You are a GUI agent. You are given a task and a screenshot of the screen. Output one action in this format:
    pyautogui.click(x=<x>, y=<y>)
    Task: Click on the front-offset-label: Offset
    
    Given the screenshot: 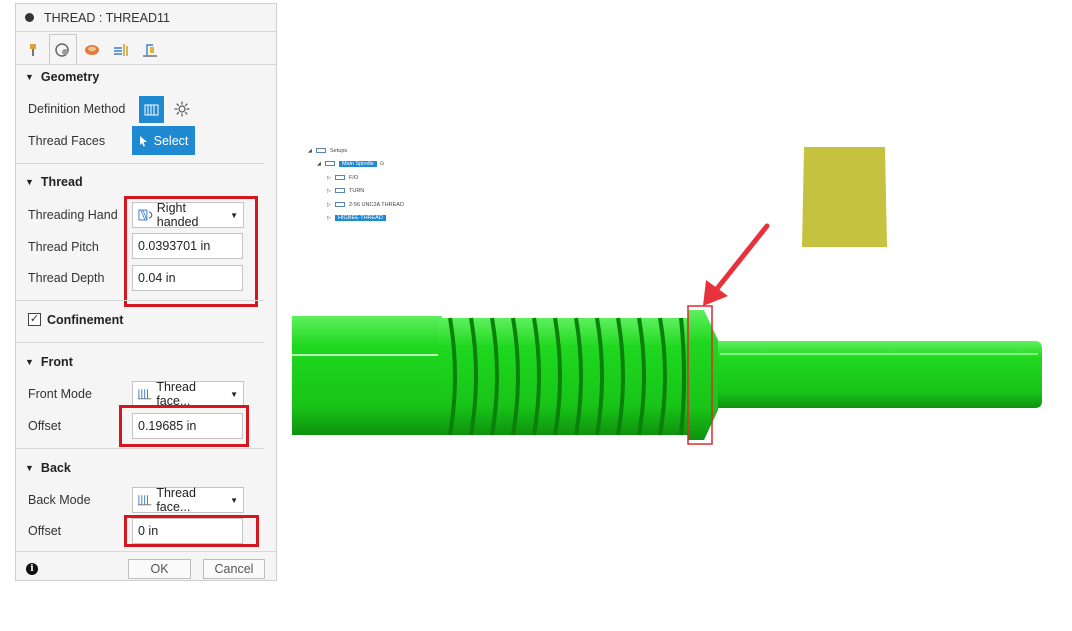 What is the action you would take?
    pyautogui.click(x=45, y=426)
    